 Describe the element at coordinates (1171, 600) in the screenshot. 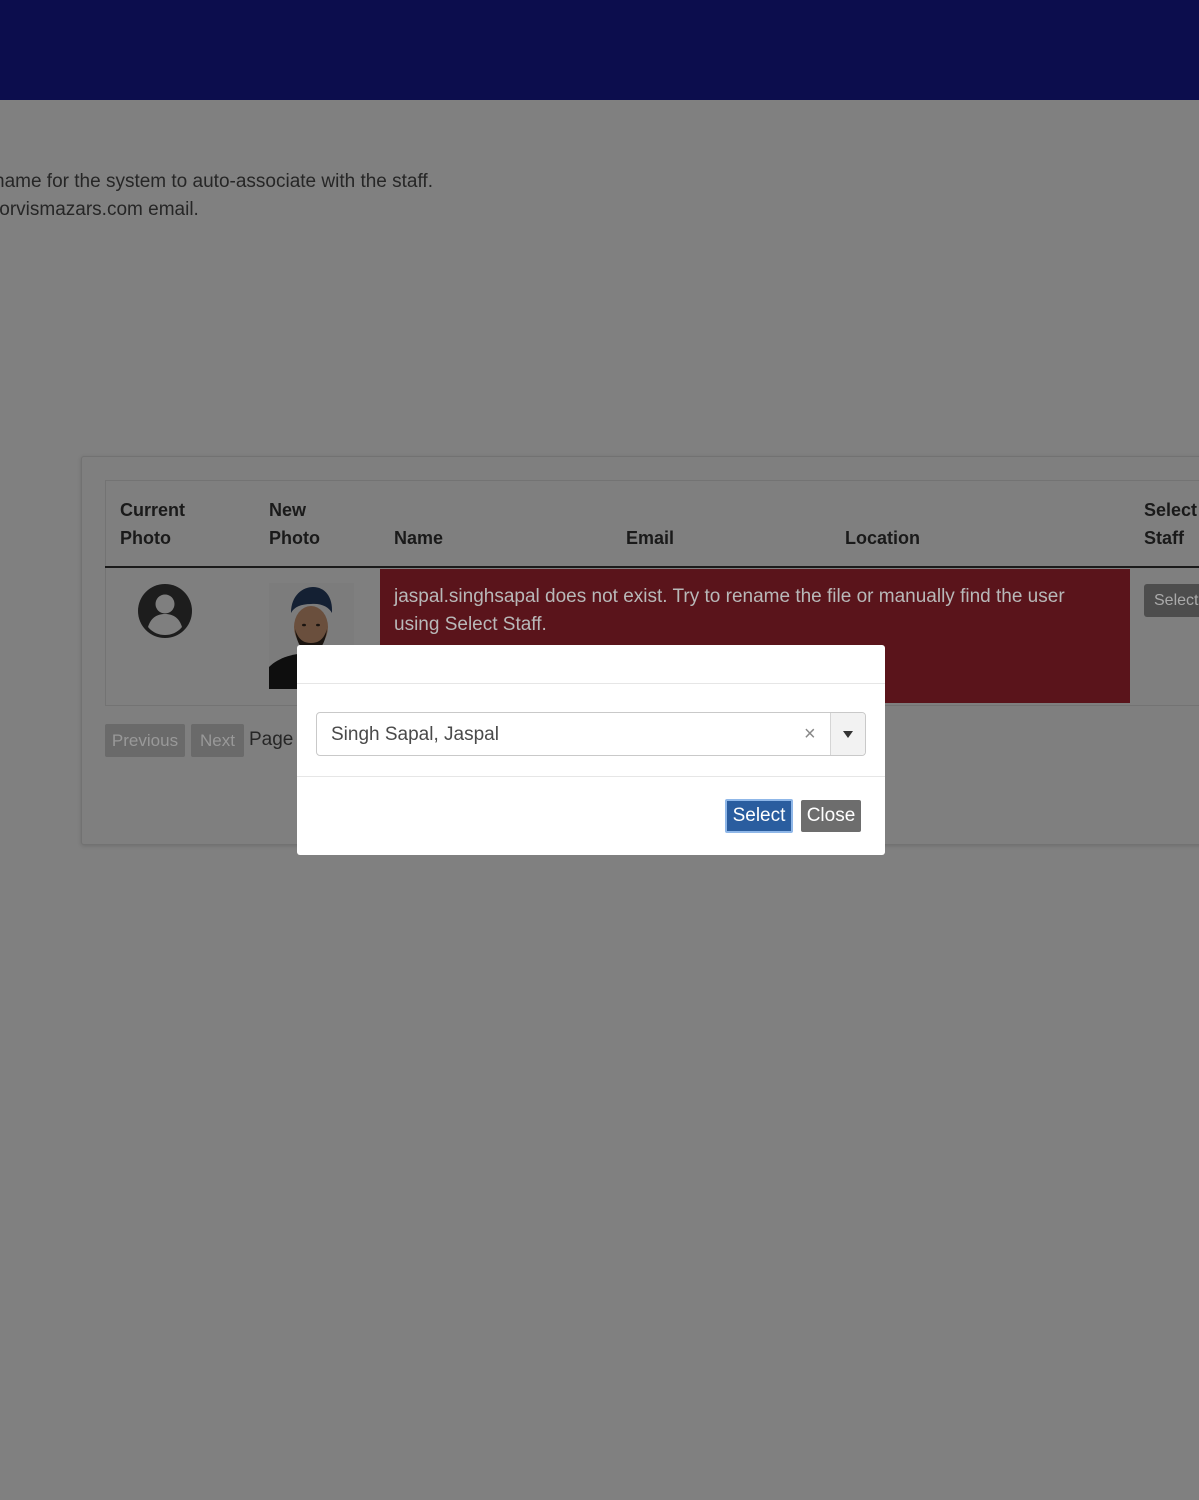

I see `select-staff-button: Select` at that location.